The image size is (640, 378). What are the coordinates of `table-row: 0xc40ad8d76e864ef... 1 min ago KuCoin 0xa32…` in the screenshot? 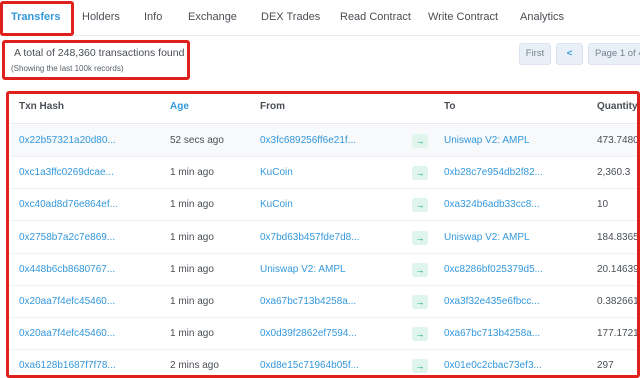 It's located at (325, 205).